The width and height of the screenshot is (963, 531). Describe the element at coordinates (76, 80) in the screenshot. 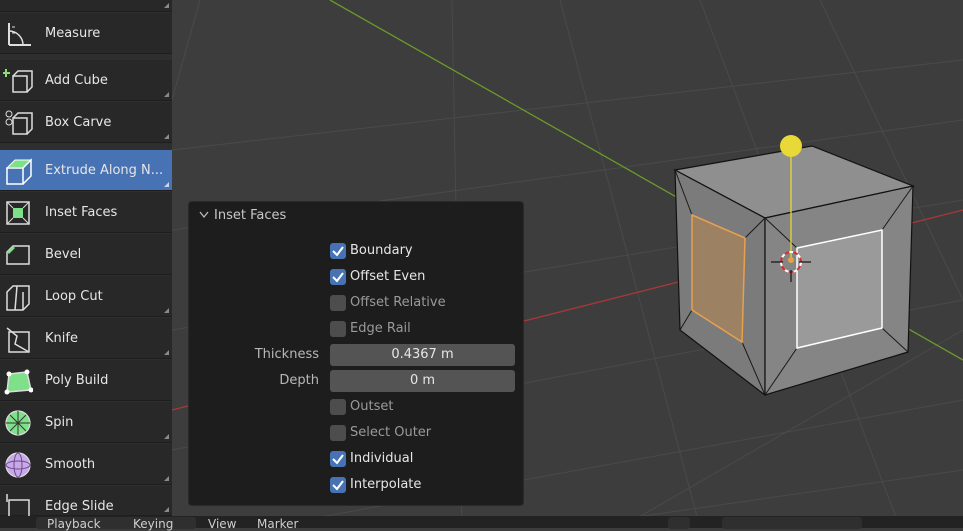

I see `tool-label: Add Cube` at that location.